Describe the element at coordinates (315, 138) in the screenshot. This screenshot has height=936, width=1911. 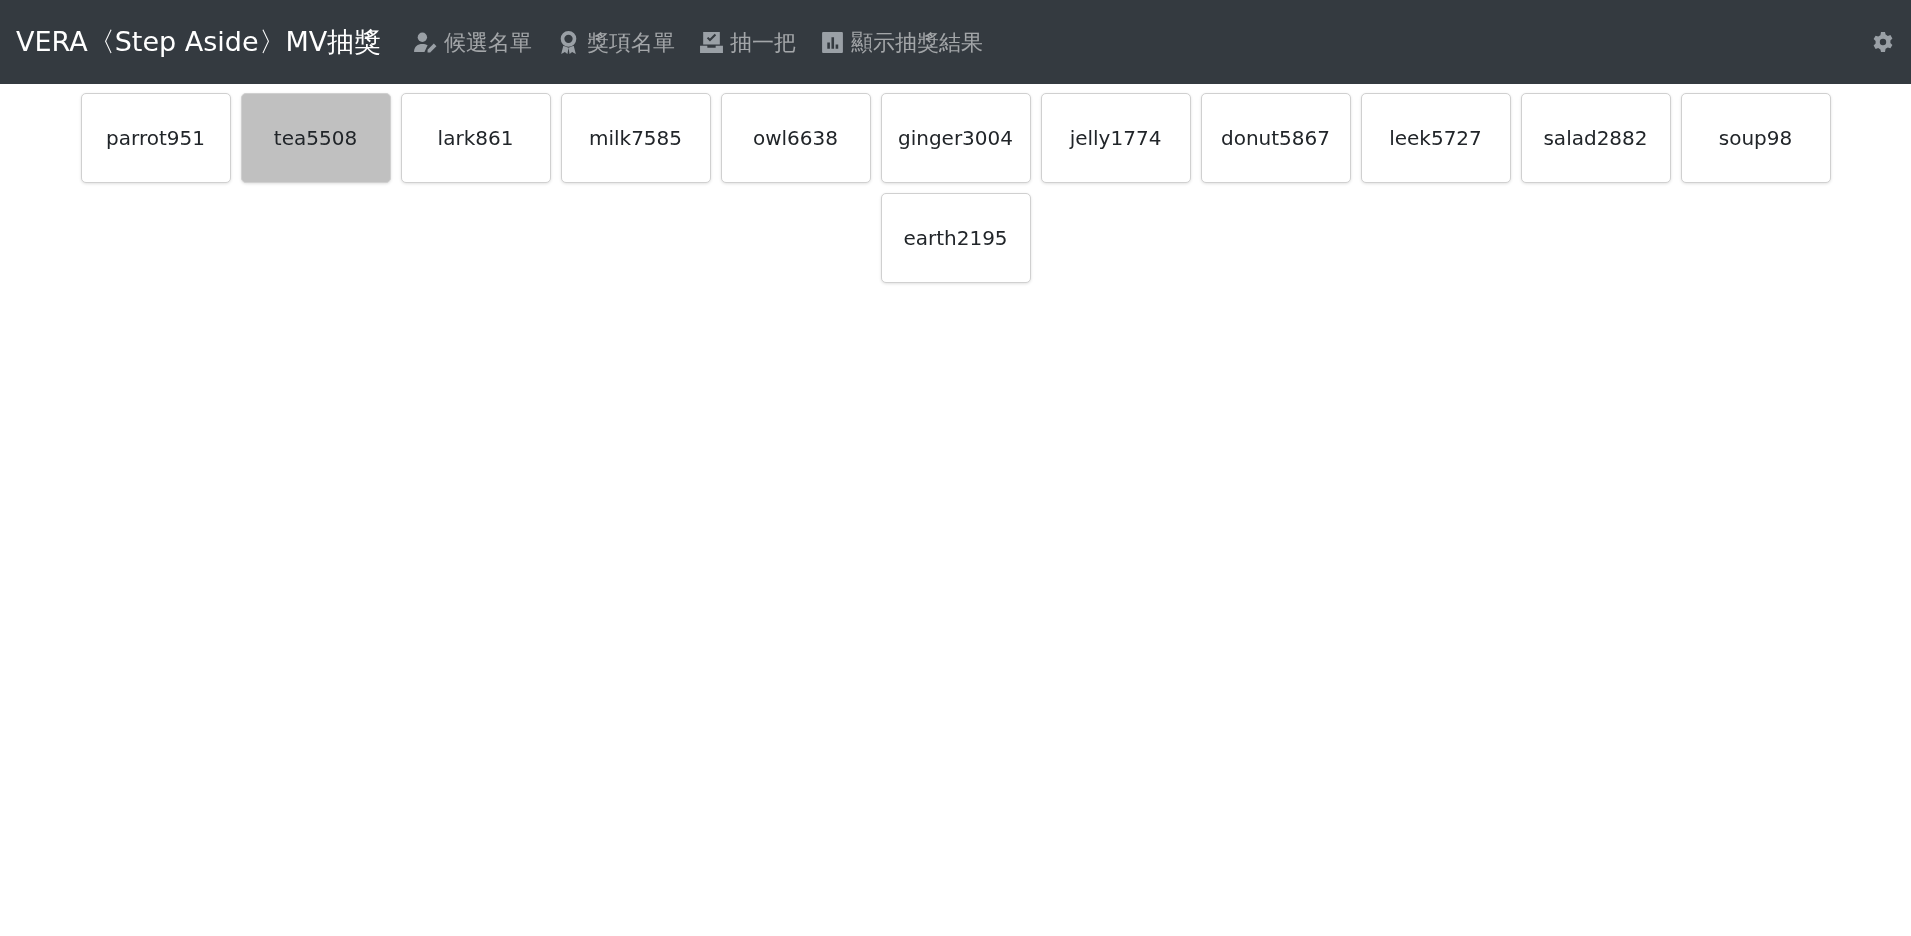
I see `candidate-card: tea5508` at that location.